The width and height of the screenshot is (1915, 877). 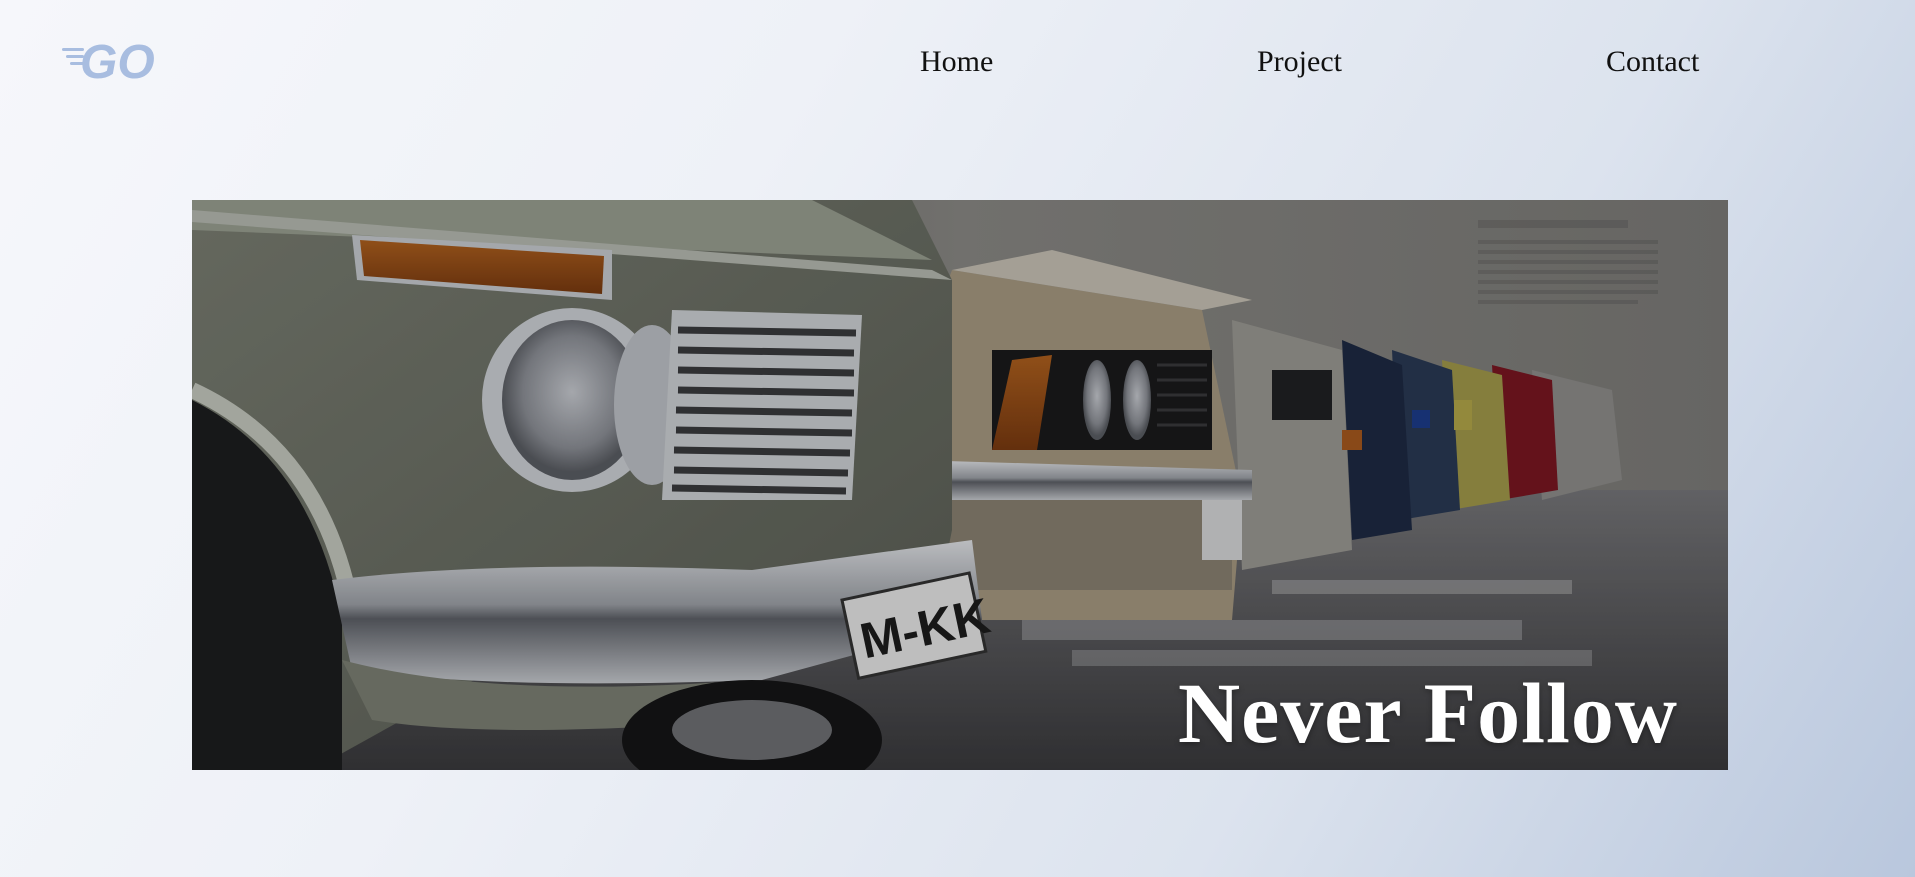 What do you see at coordinates (1652, 62) in the screenshot?
I see `nav-link-contact: Contact` at bounding box center [1652, 62].